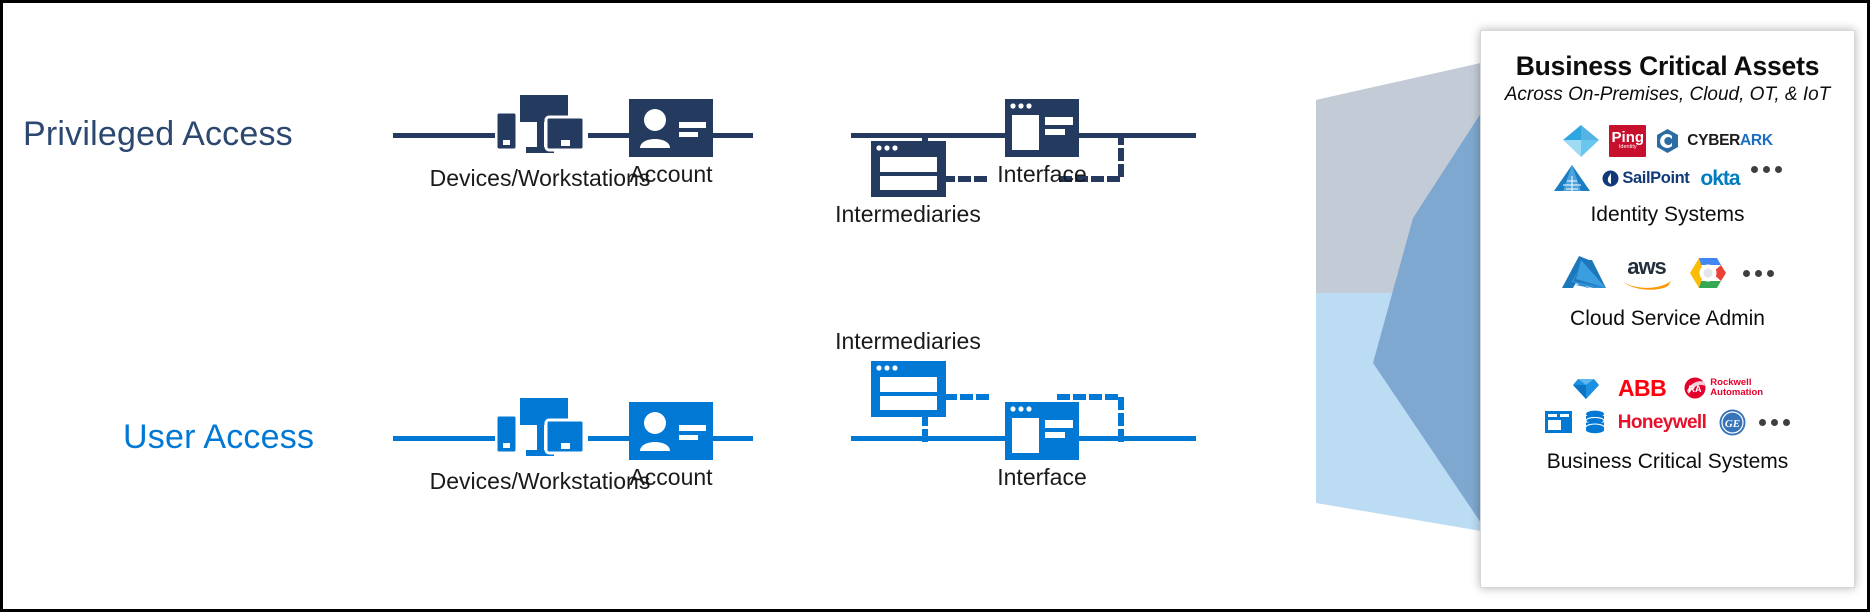 Image resolution: width=1870 pixels, height=612 pixels. I want to click on sap-diamond-logo-icon, so click(1586, 388).